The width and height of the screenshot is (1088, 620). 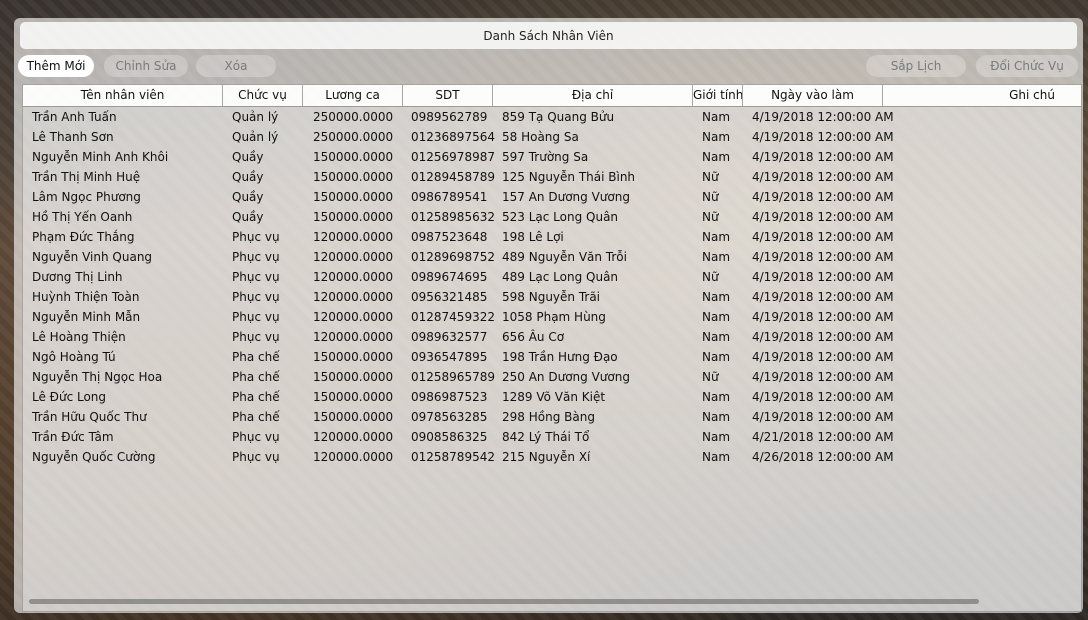 What do you see at coordinates (83, 237) in the screenshot?
I see `cell-name: Phạm Đức Thắng` at bounding box center [83, 237].